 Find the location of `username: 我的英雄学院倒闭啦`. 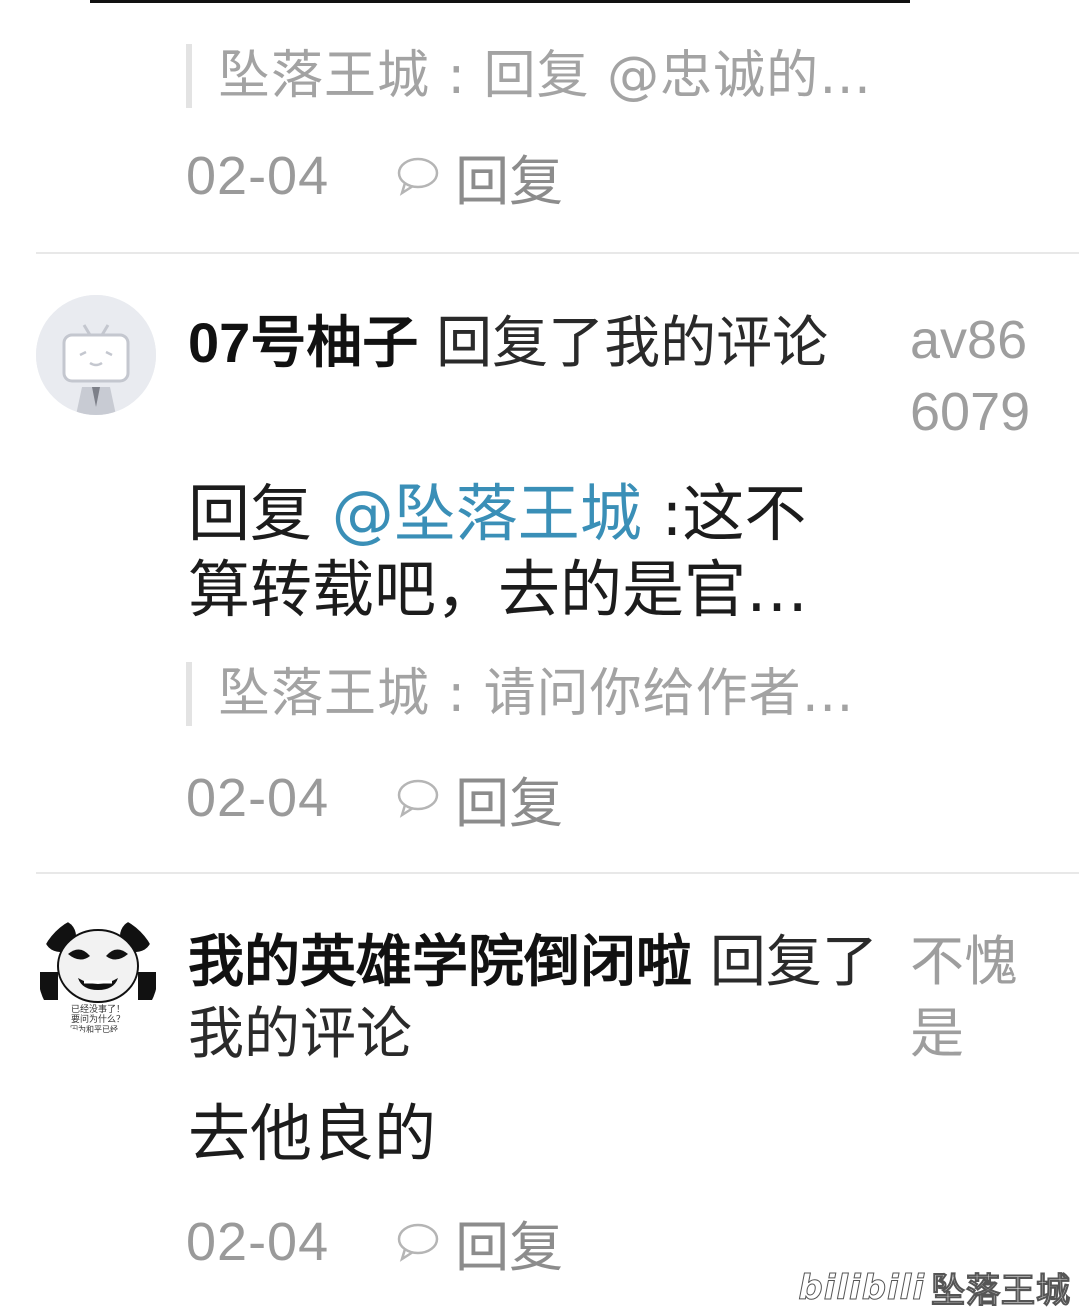

username: 我的英雄学院倒闭啦 is located at coordinates (440, 961).